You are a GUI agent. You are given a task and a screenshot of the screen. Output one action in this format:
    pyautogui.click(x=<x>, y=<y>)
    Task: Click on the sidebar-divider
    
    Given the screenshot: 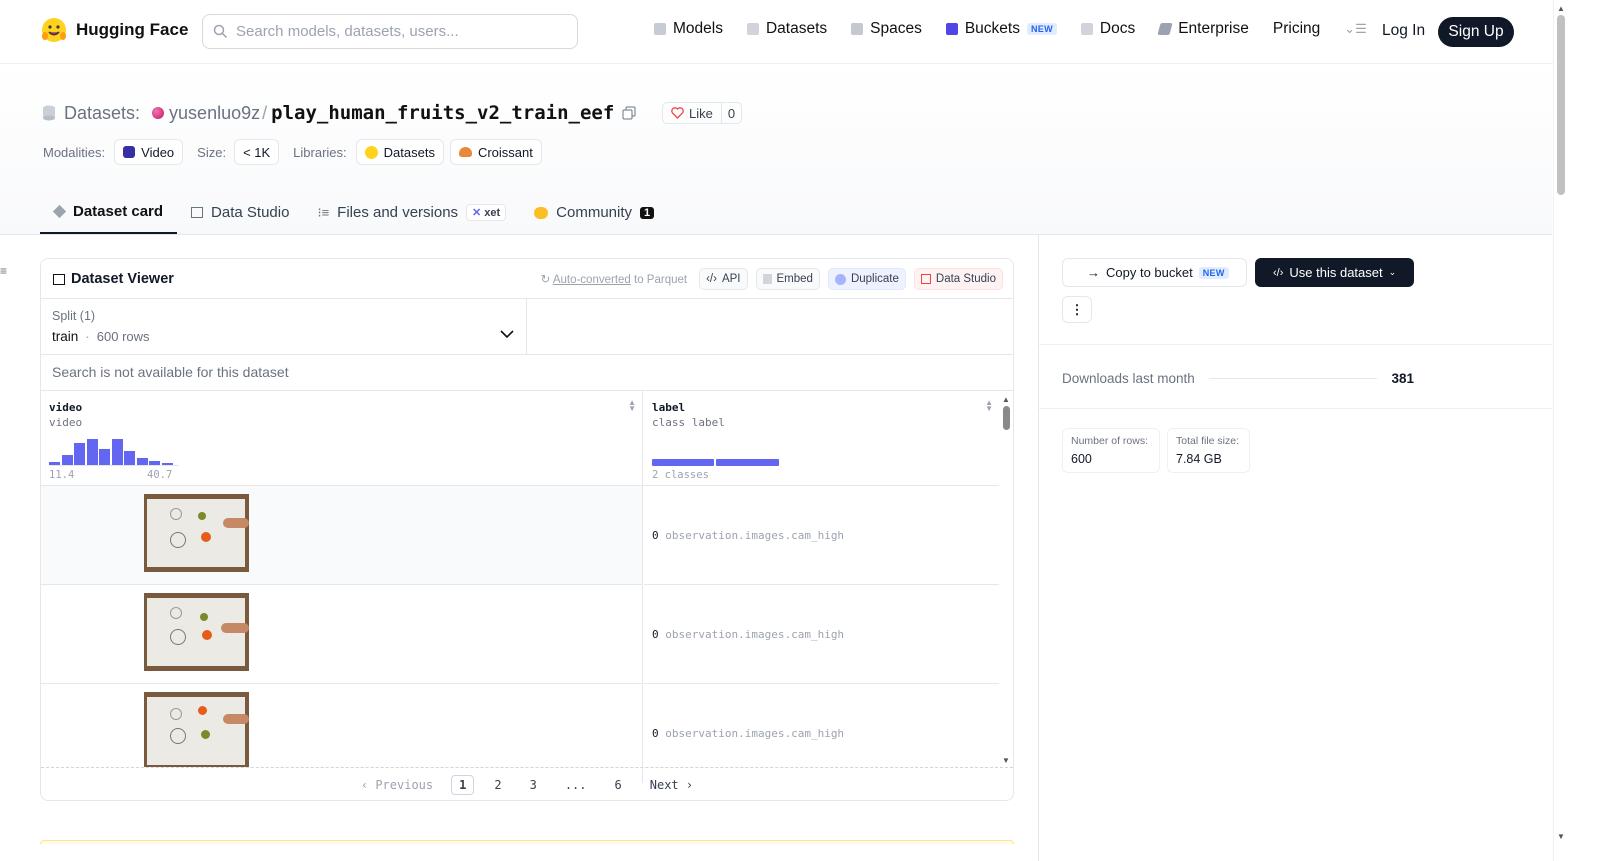 What is the action you would take?
    pyautogui.click(x=1295, y=408)
    